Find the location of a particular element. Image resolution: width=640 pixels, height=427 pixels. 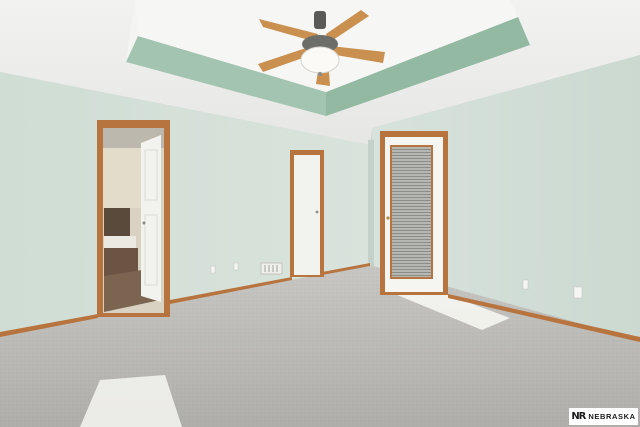

bathroom-tile is located at coordinates (117, 223).